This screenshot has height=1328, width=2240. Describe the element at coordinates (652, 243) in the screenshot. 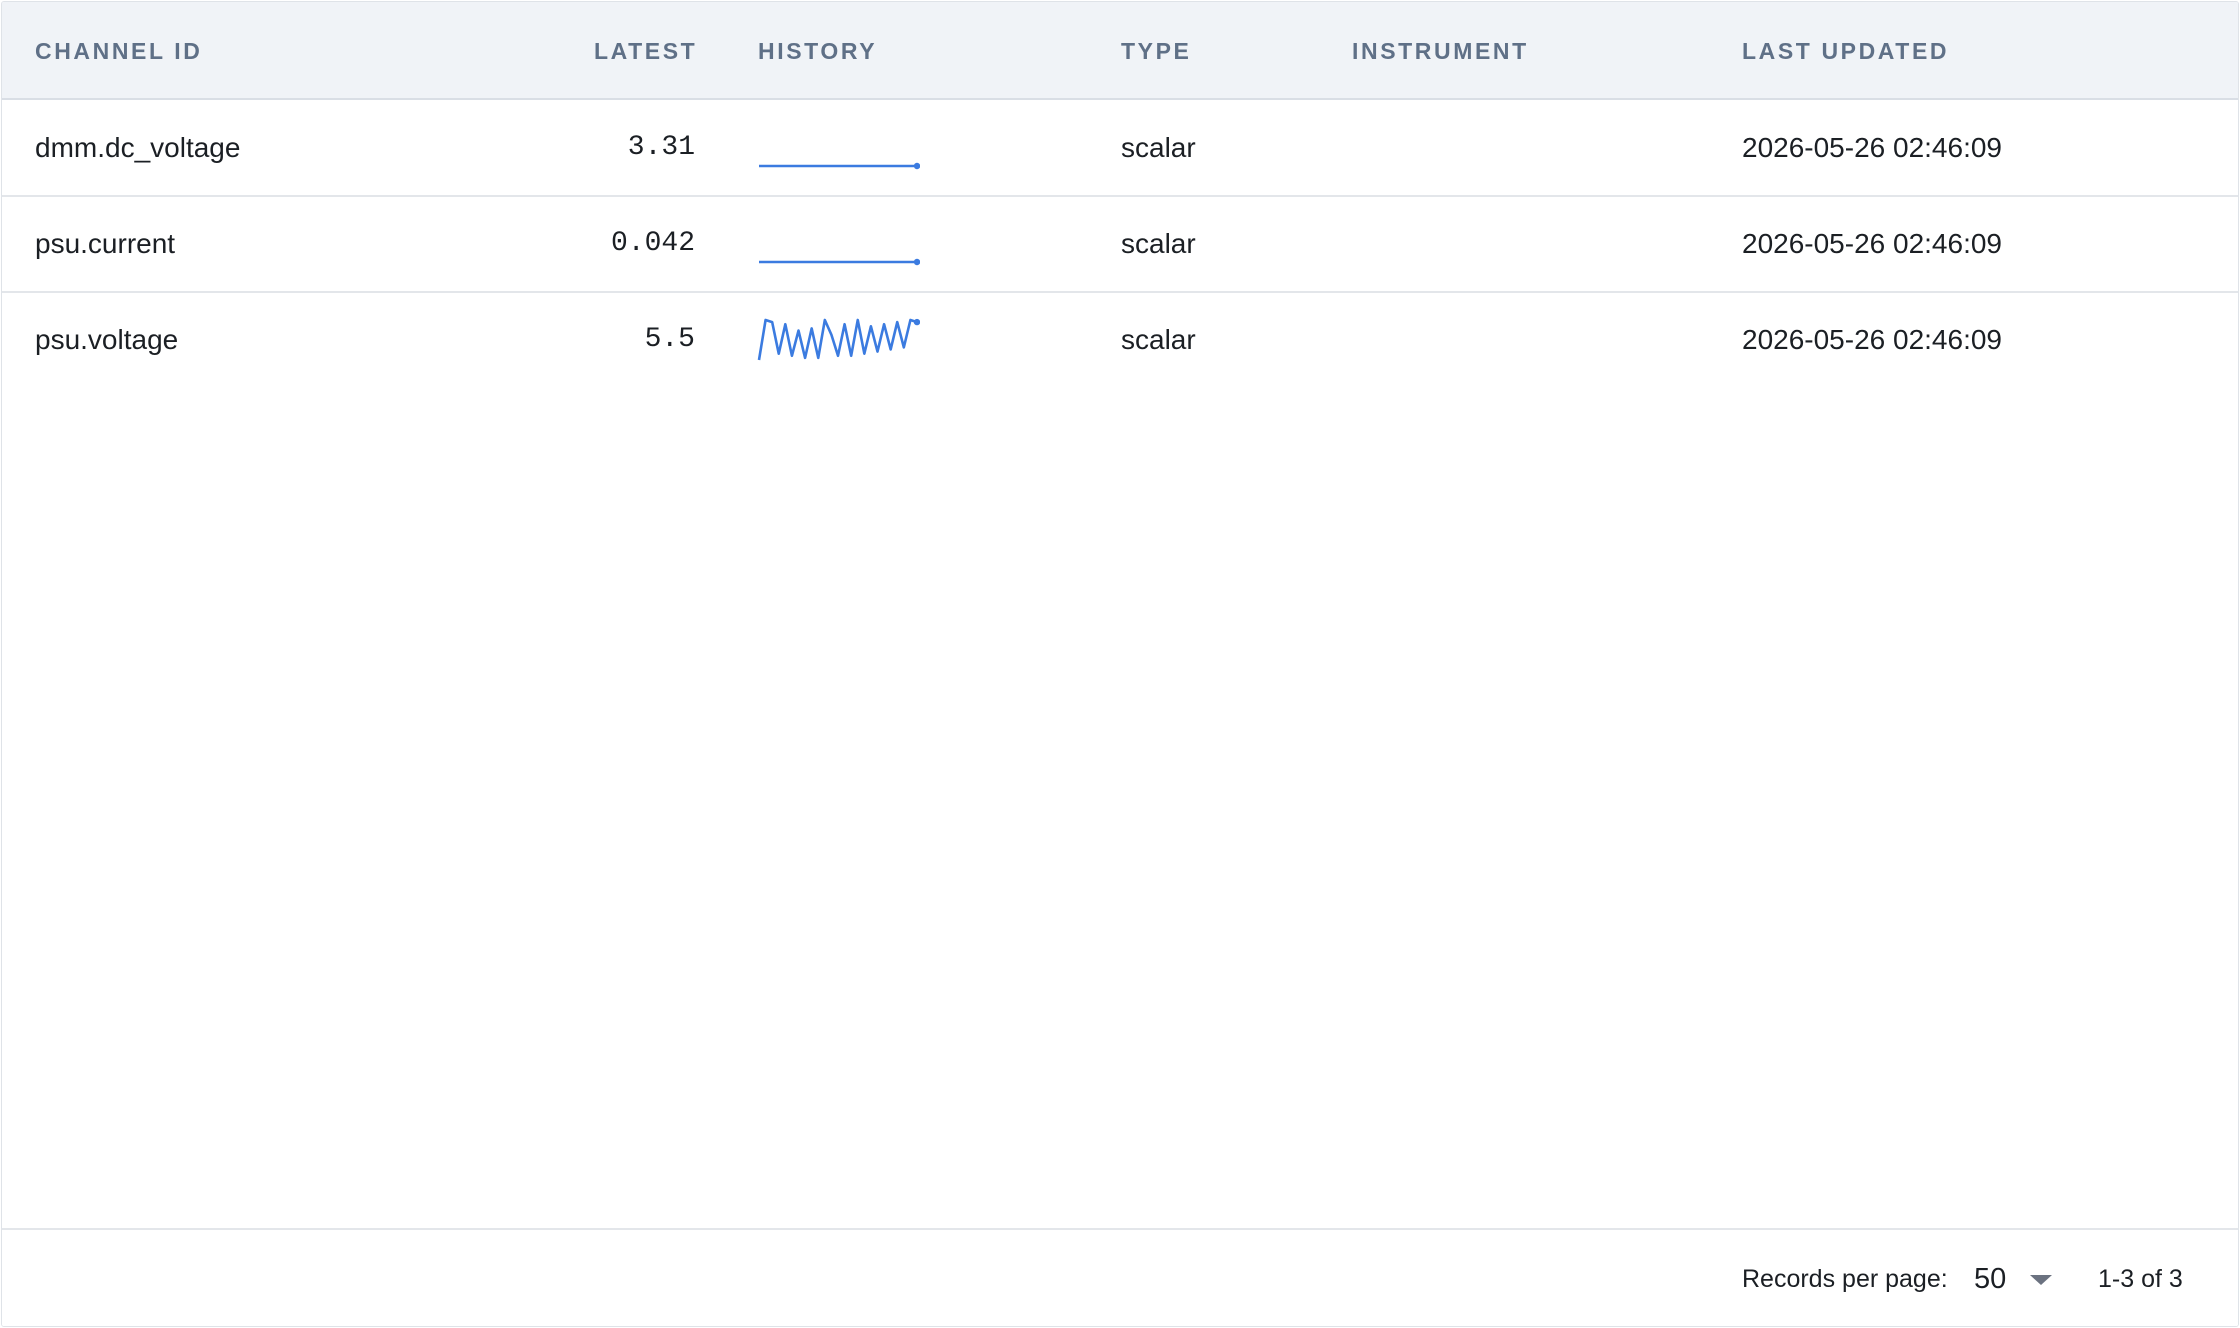

I see `latest-value-cell: 0.042` at that location.